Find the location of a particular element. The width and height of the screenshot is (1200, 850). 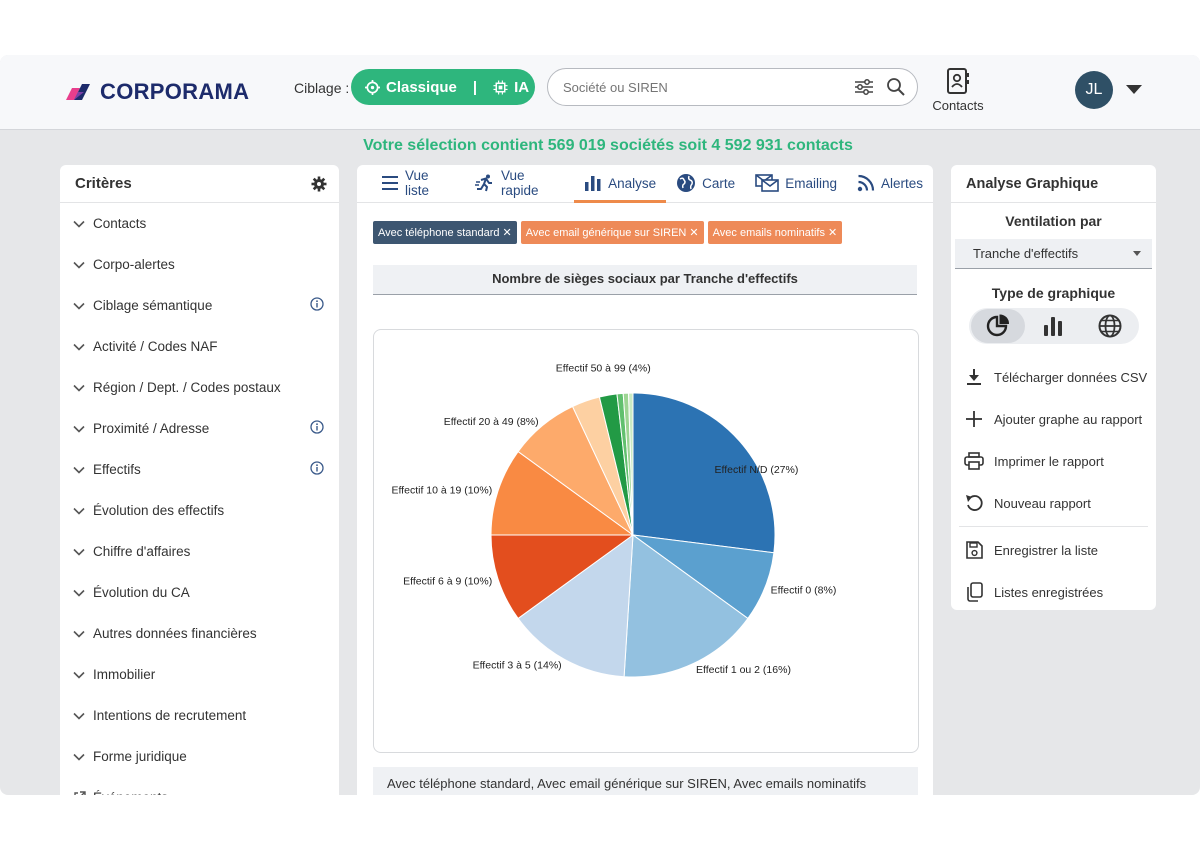

download-action: Télécharger données CSV is located at coordinates (1053, 377).